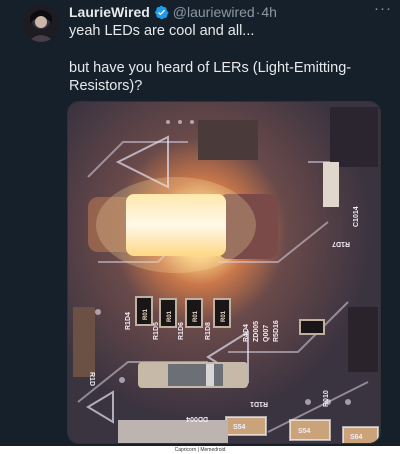  What do you see at coordinates (356, 216) in the screenshot?
I see `pcb-label: C1014` at bounding box center [356, 216].